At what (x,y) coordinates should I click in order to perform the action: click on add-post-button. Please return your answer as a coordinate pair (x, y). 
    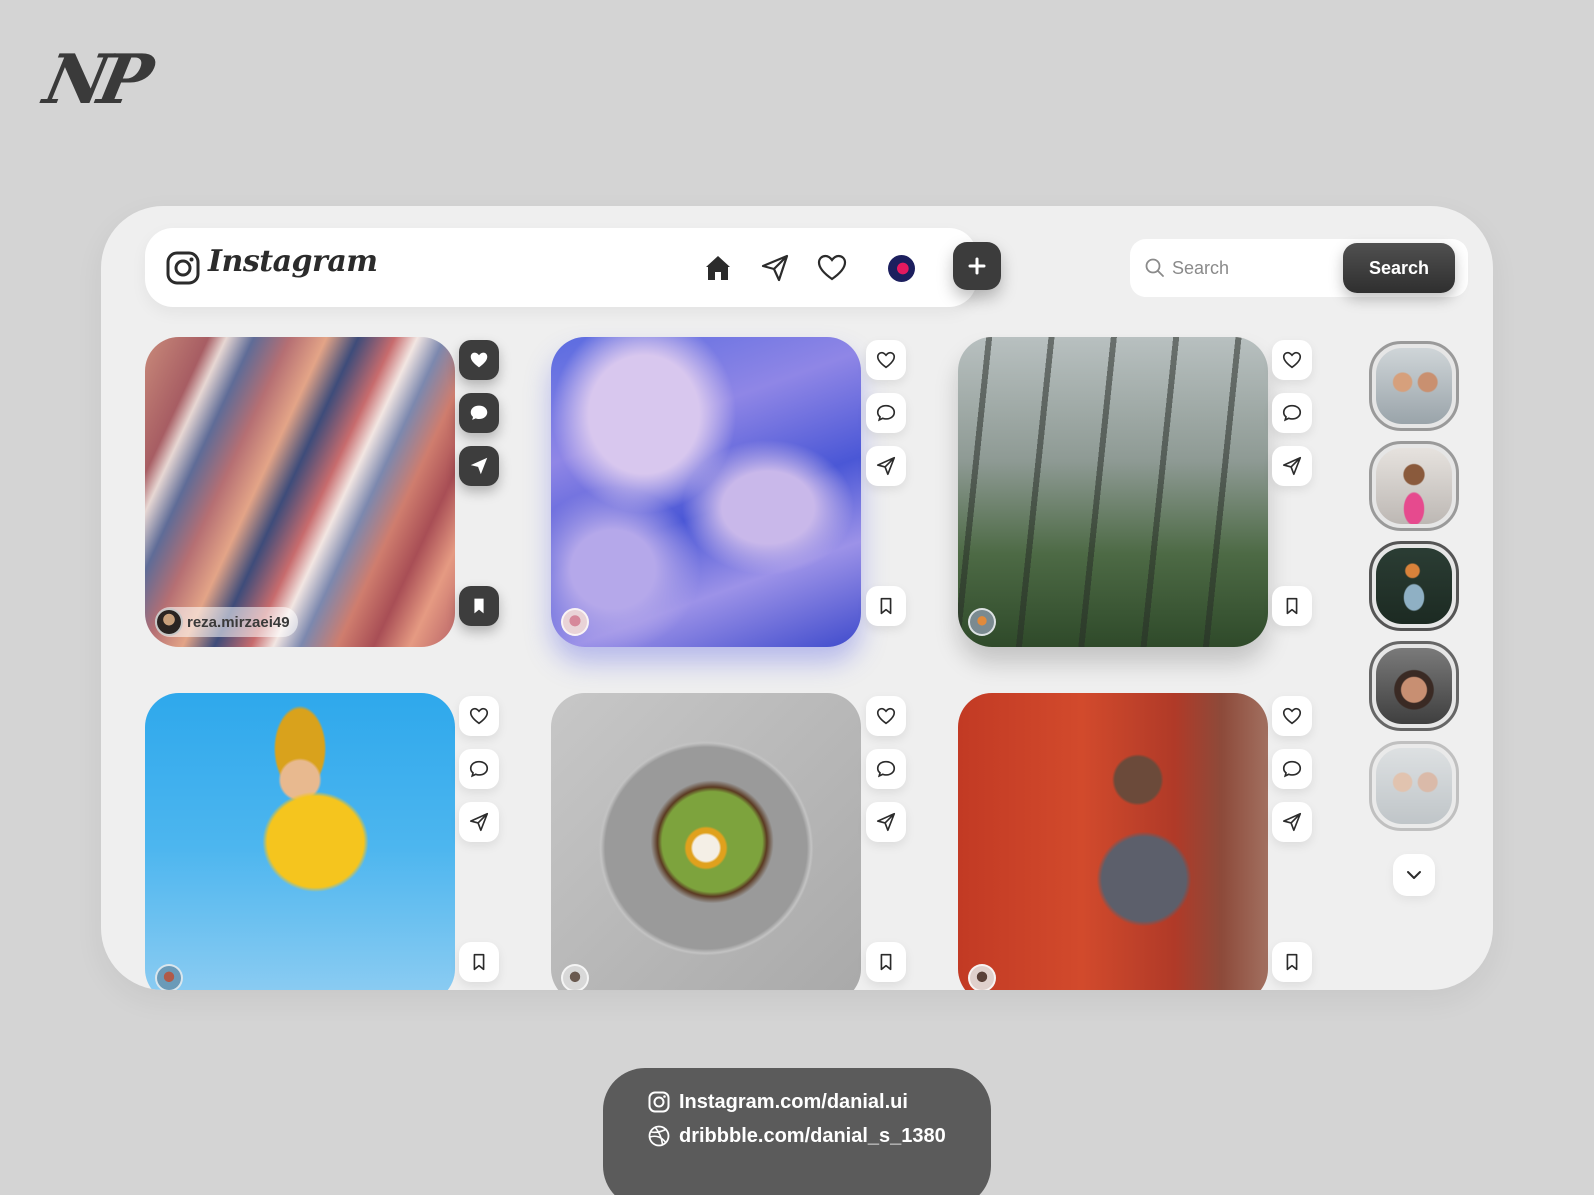
    Looking at the image, I should click on (977, 266).